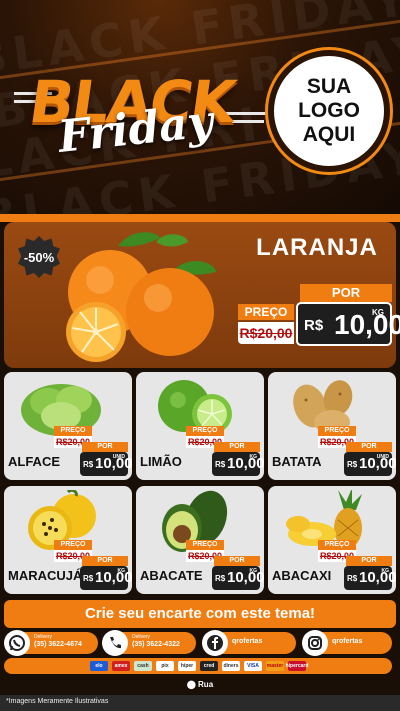 This screenshot has width=400, height=711. Describe the element at coordinates (115, 643) in the screenshot. I see `phone-icon` at that location.